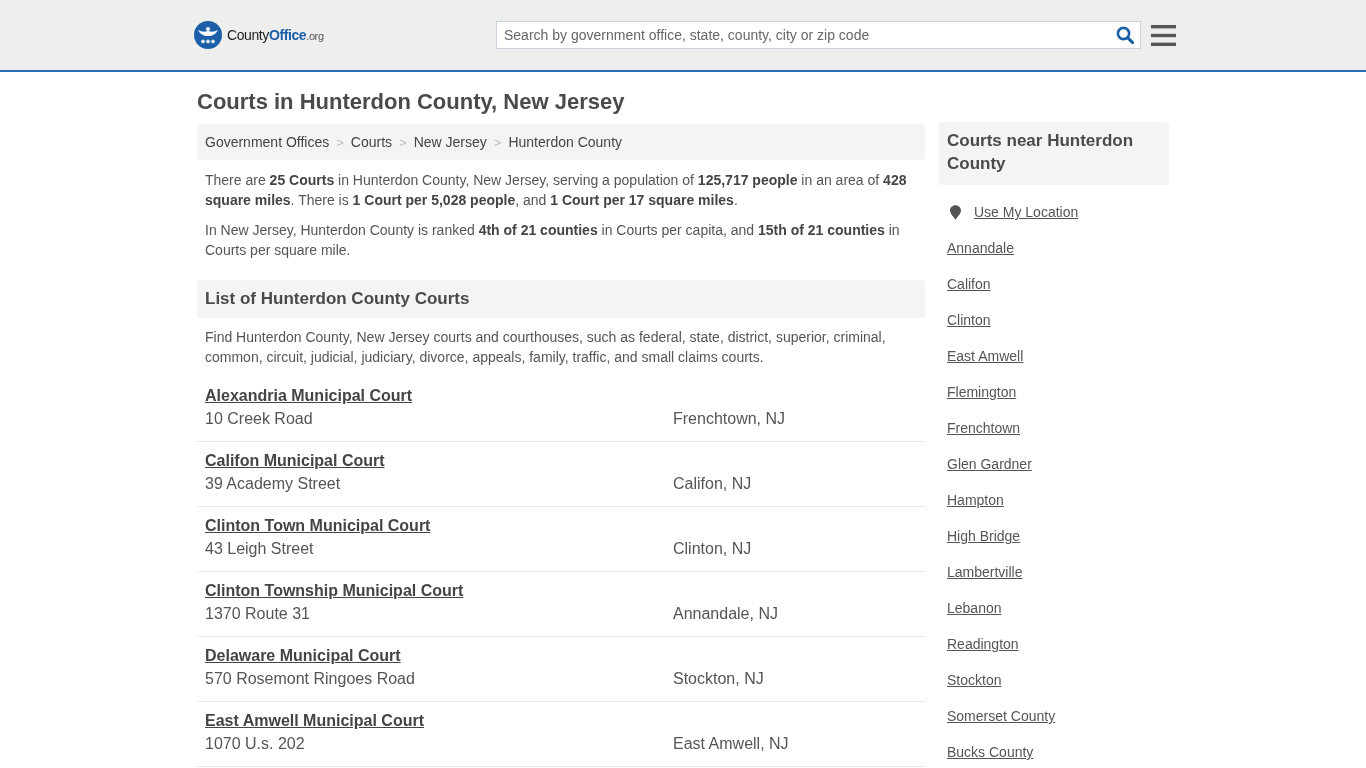  What do you see at coordinates (259, 419) in the screenshot?
I see `court-address: 10 Creek Road` at bounding box center [259, 419].